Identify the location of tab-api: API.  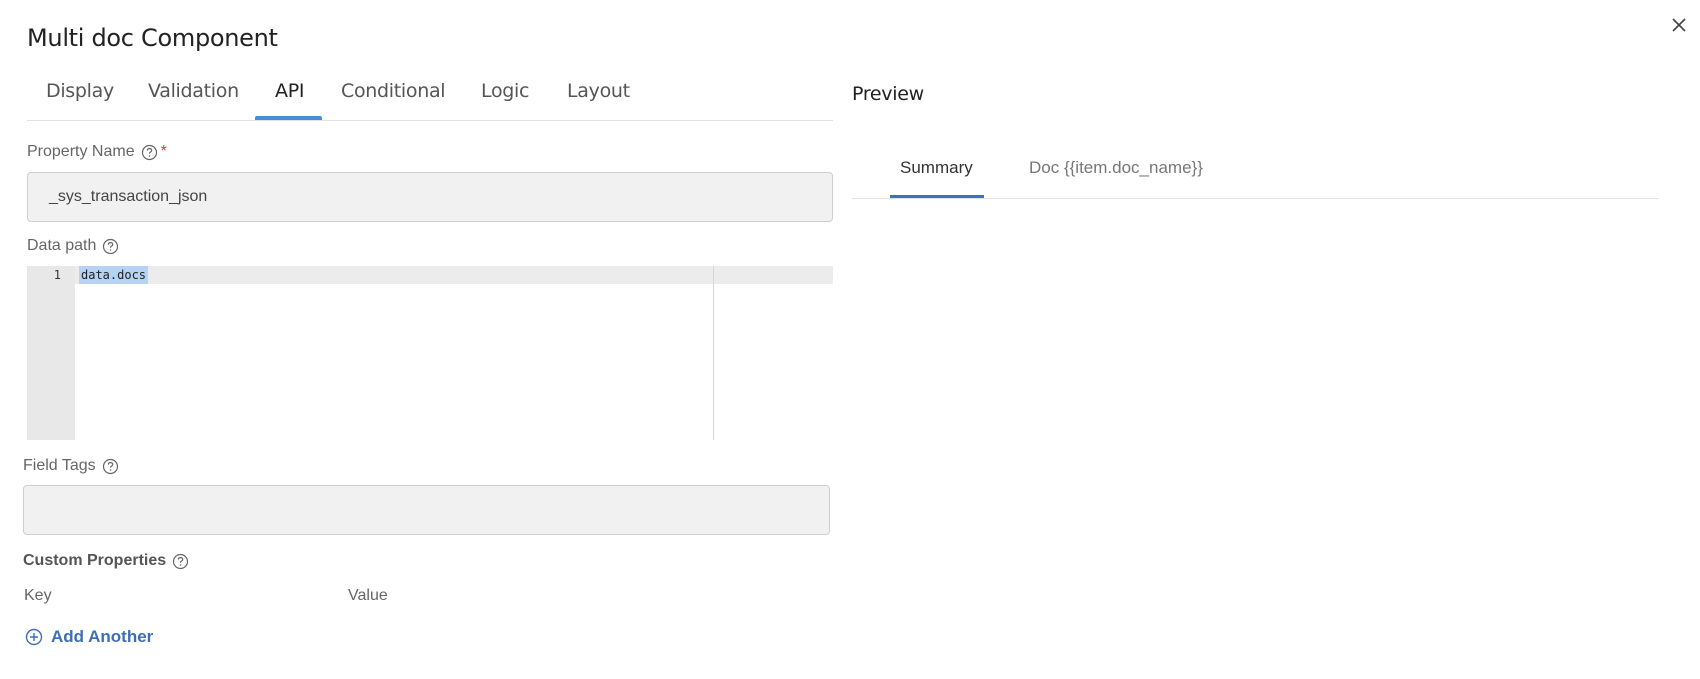
(289, 91).